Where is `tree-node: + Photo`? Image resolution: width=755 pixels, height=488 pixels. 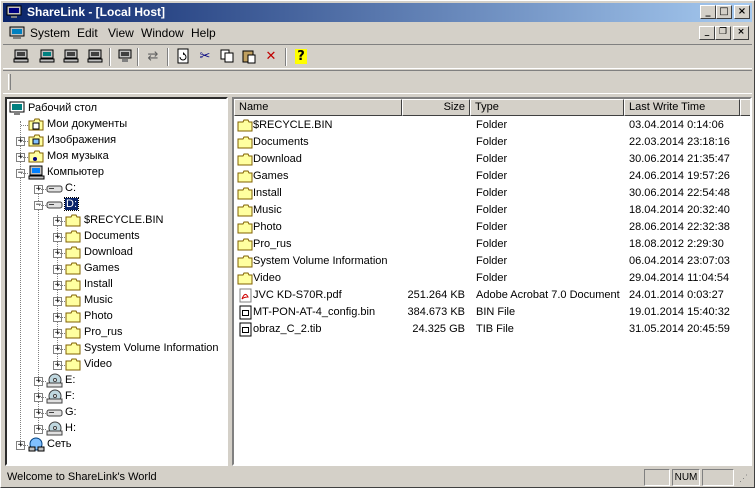 tree-node: + Photo is located at coordinates (116, 317).